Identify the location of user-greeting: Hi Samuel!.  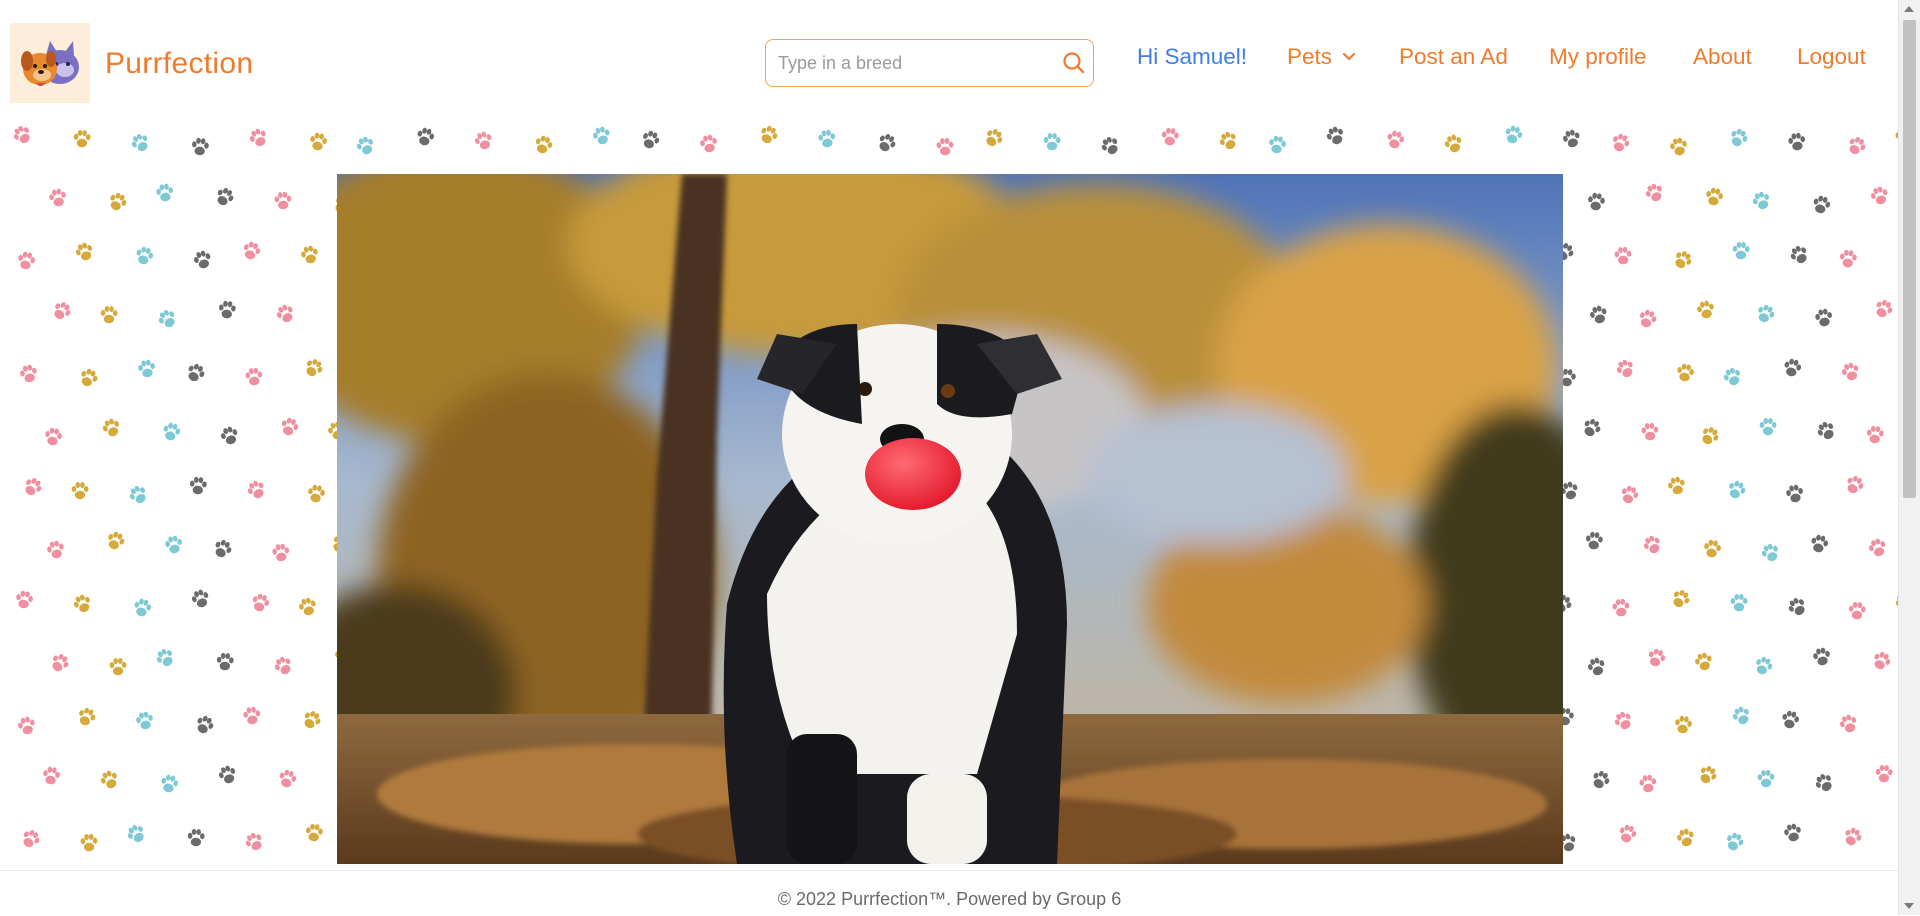
(1192, 56).